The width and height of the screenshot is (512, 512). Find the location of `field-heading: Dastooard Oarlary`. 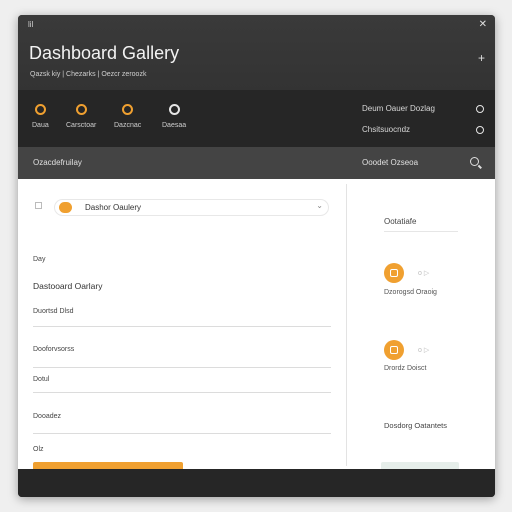

field-heading: Dastooard Oarlary is located at coordinates (68, 286).